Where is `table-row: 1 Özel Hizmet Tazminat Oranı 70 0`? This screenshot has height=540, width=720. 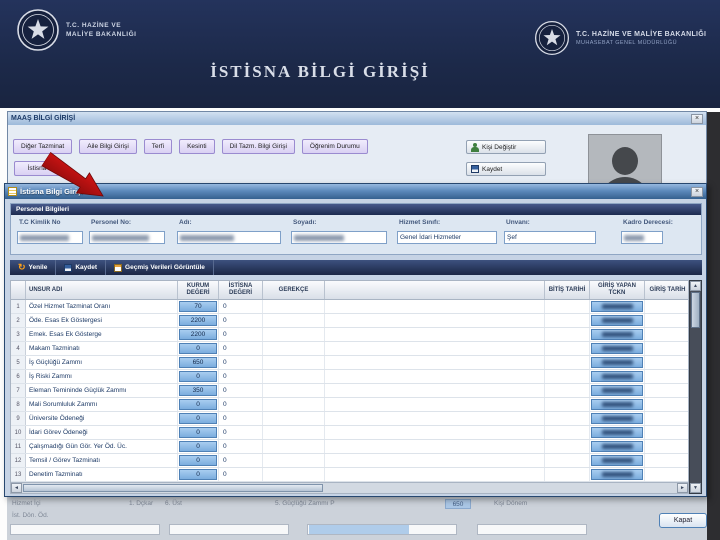 table-row: 1 Özel Hizmet Tazminat Oranı 70 0 is located at coordinates (349, 307).